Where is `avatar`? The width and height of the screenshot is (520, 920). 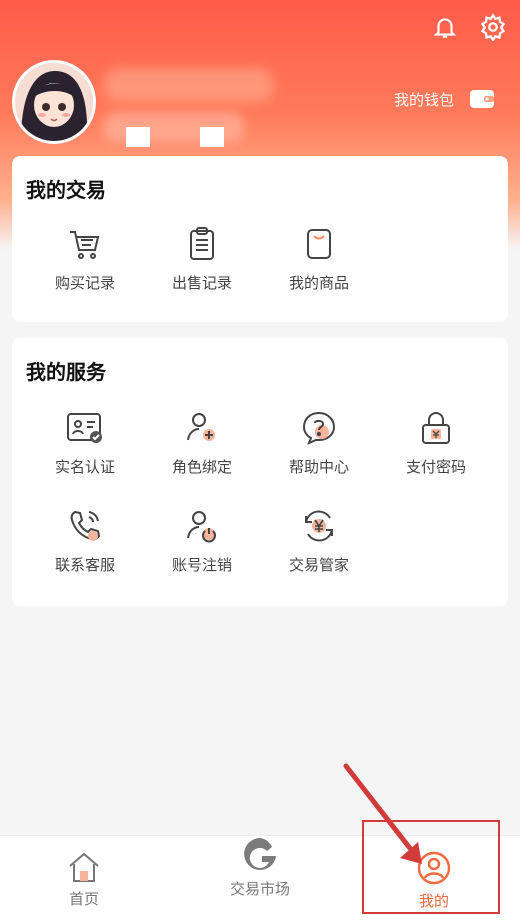
avatar is located at coordinates (54, 102).